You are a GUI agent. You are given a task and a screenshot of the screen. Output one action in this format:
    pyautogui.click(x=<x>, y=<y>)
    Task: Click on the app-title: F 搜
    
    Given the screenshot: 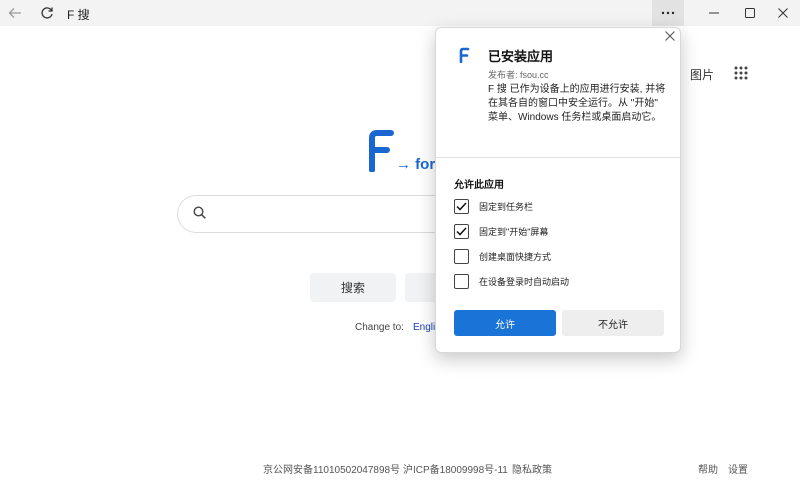 What is the action you would take?
    pyautogui.click(x=78, y=15)
    